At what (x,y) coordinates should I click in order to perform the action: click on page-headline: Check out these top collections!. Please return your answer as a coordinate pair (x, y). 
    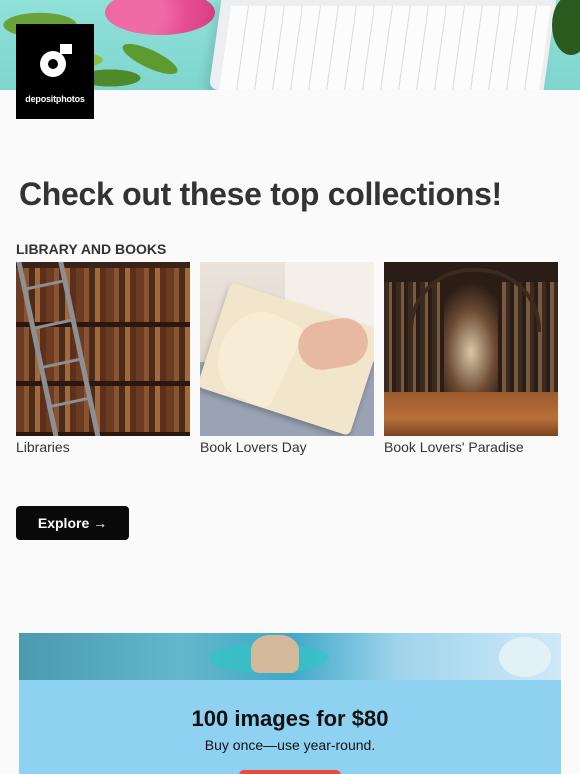
    Looking at the image, I should click on (260, 194).